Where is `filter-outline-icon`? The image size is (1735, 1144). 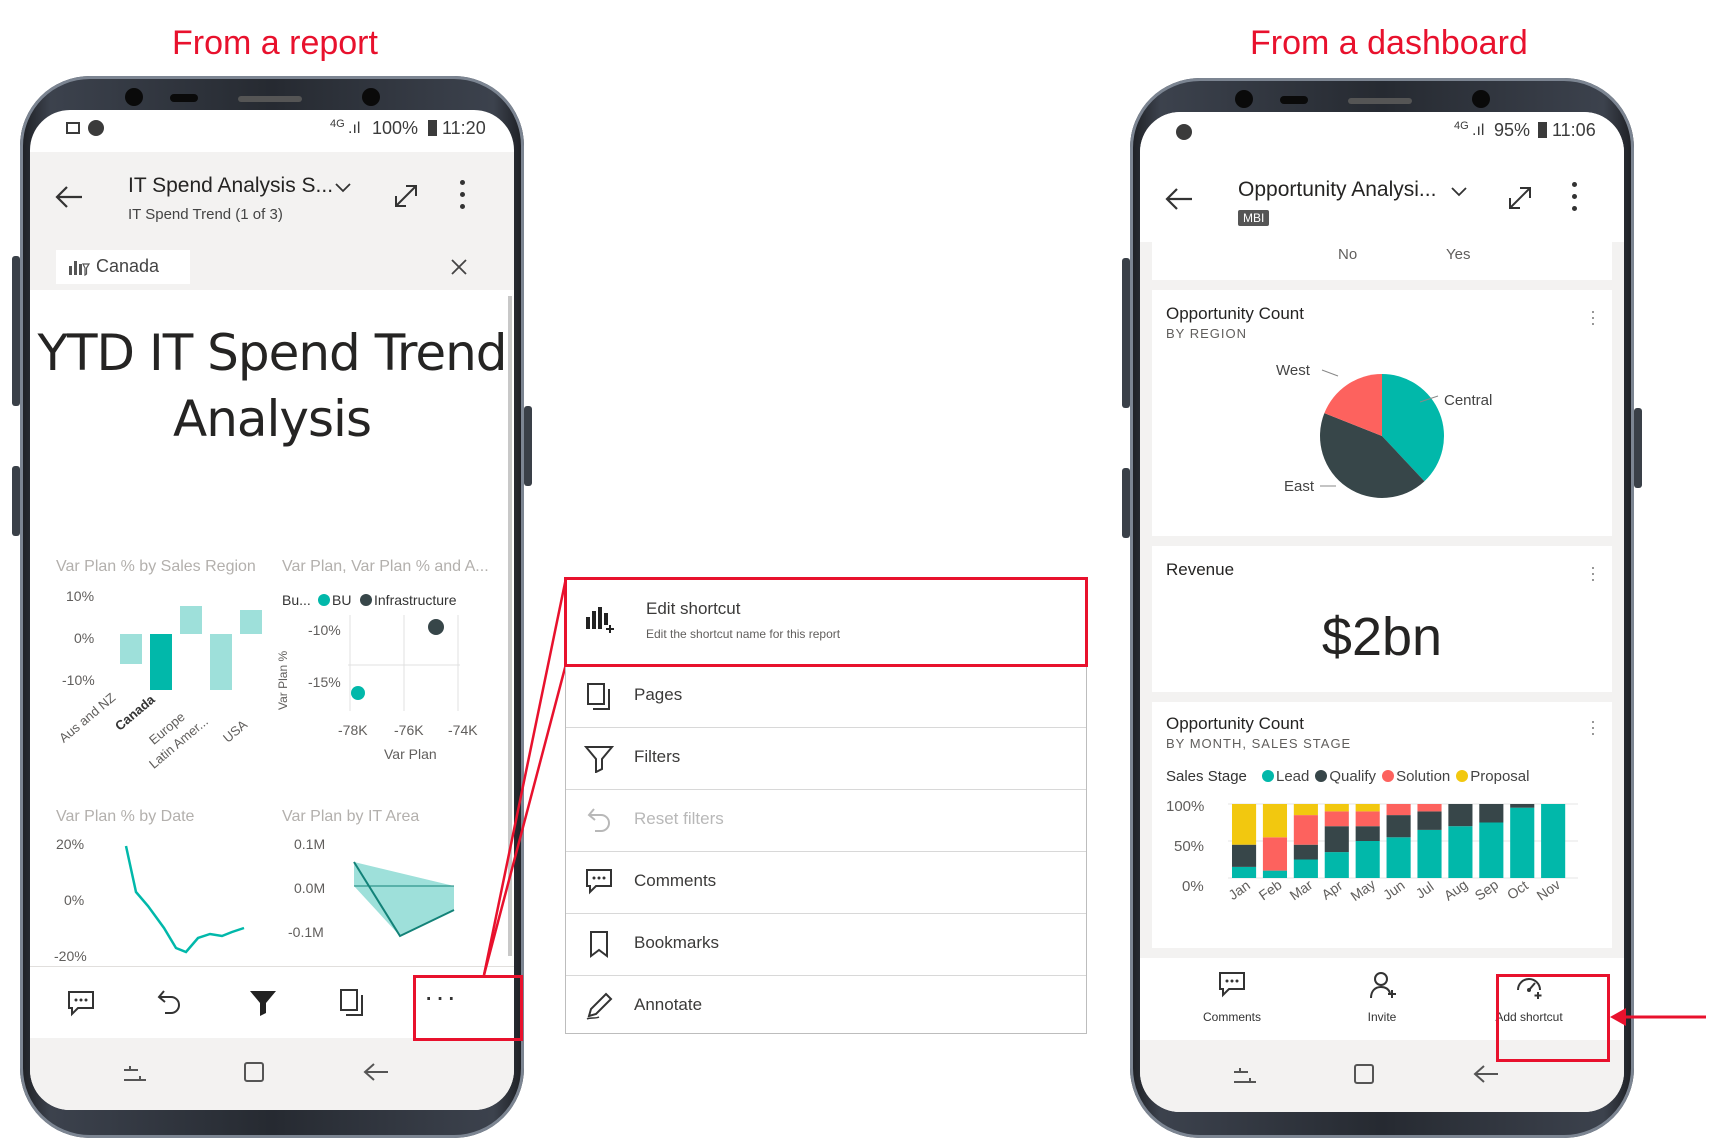
filter-outline-icon is located at coordinates (599, 759).